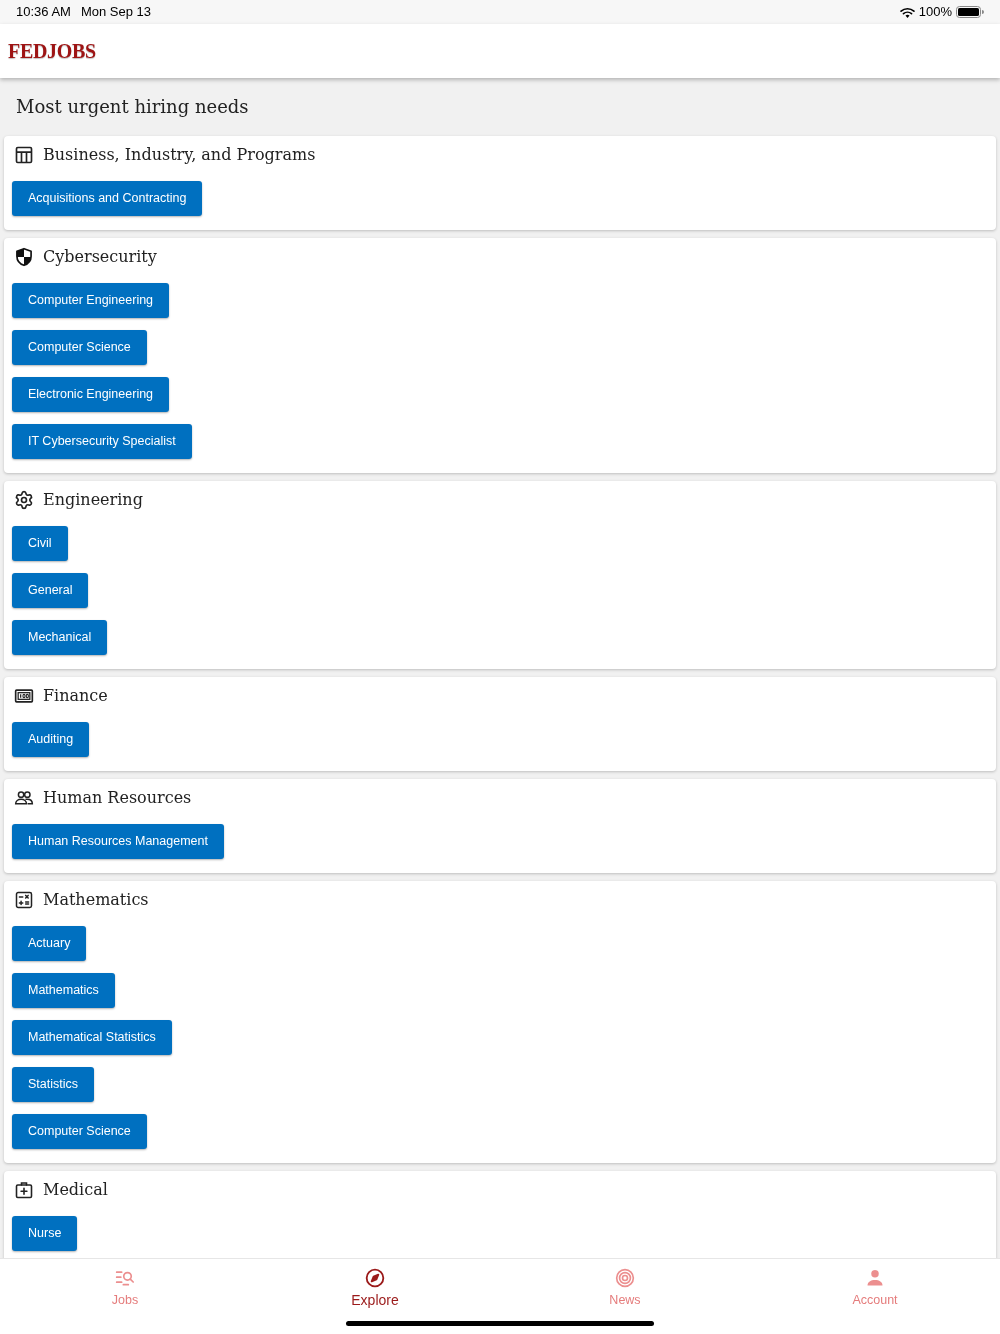 The height and width of the screenshot is (1334, 1000). What do you see at coordinates (970, 12) in the screenshot?
I see `battery-icon` at bounding box center [970, 12].